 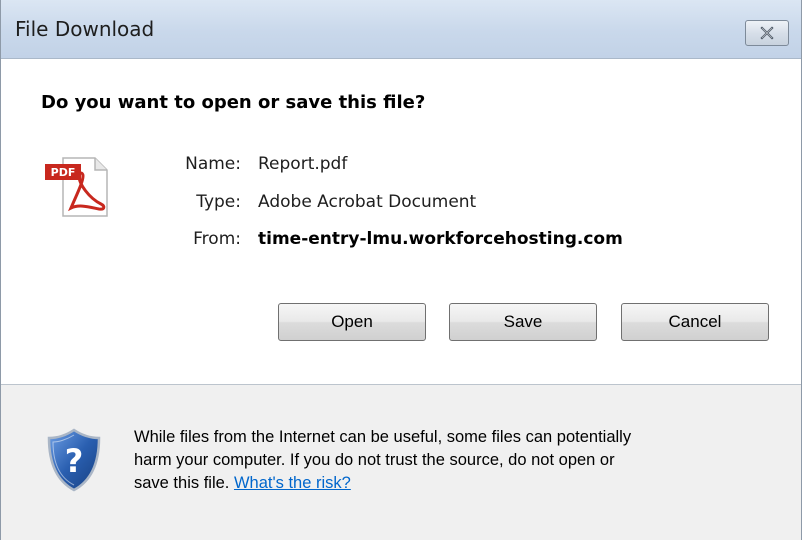 What do you see at coordinates (401, 29) in the screenshot?
I see `title-bar: File Download` at bounding box center [401, 29].